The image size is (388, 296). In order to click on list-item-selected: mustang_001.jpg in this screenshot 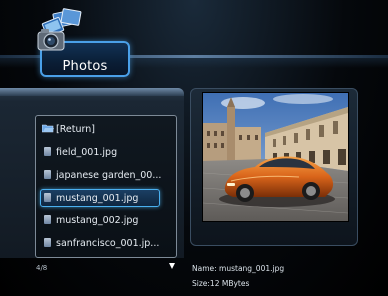, I will do `click(100, 198)`.